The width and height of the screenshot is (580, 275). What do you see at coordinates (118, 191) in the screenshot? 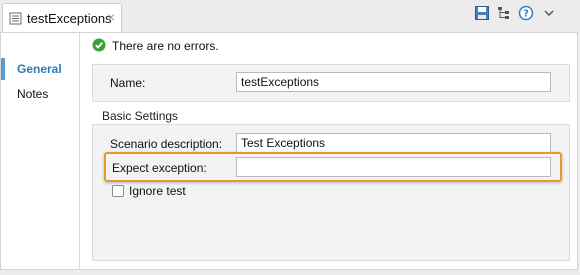
I see `ignore-test-checkbox` at bounding box center [118, 191].